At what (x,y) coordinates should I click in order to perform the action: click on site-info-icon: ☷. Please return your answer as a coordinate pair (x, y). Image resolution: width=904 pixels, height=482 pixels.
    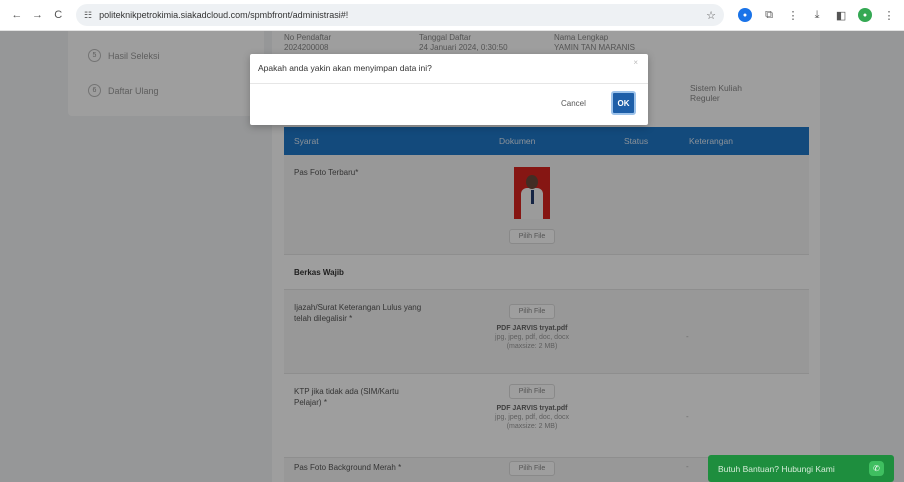
    Looking at the image, I should click on (88, 15).